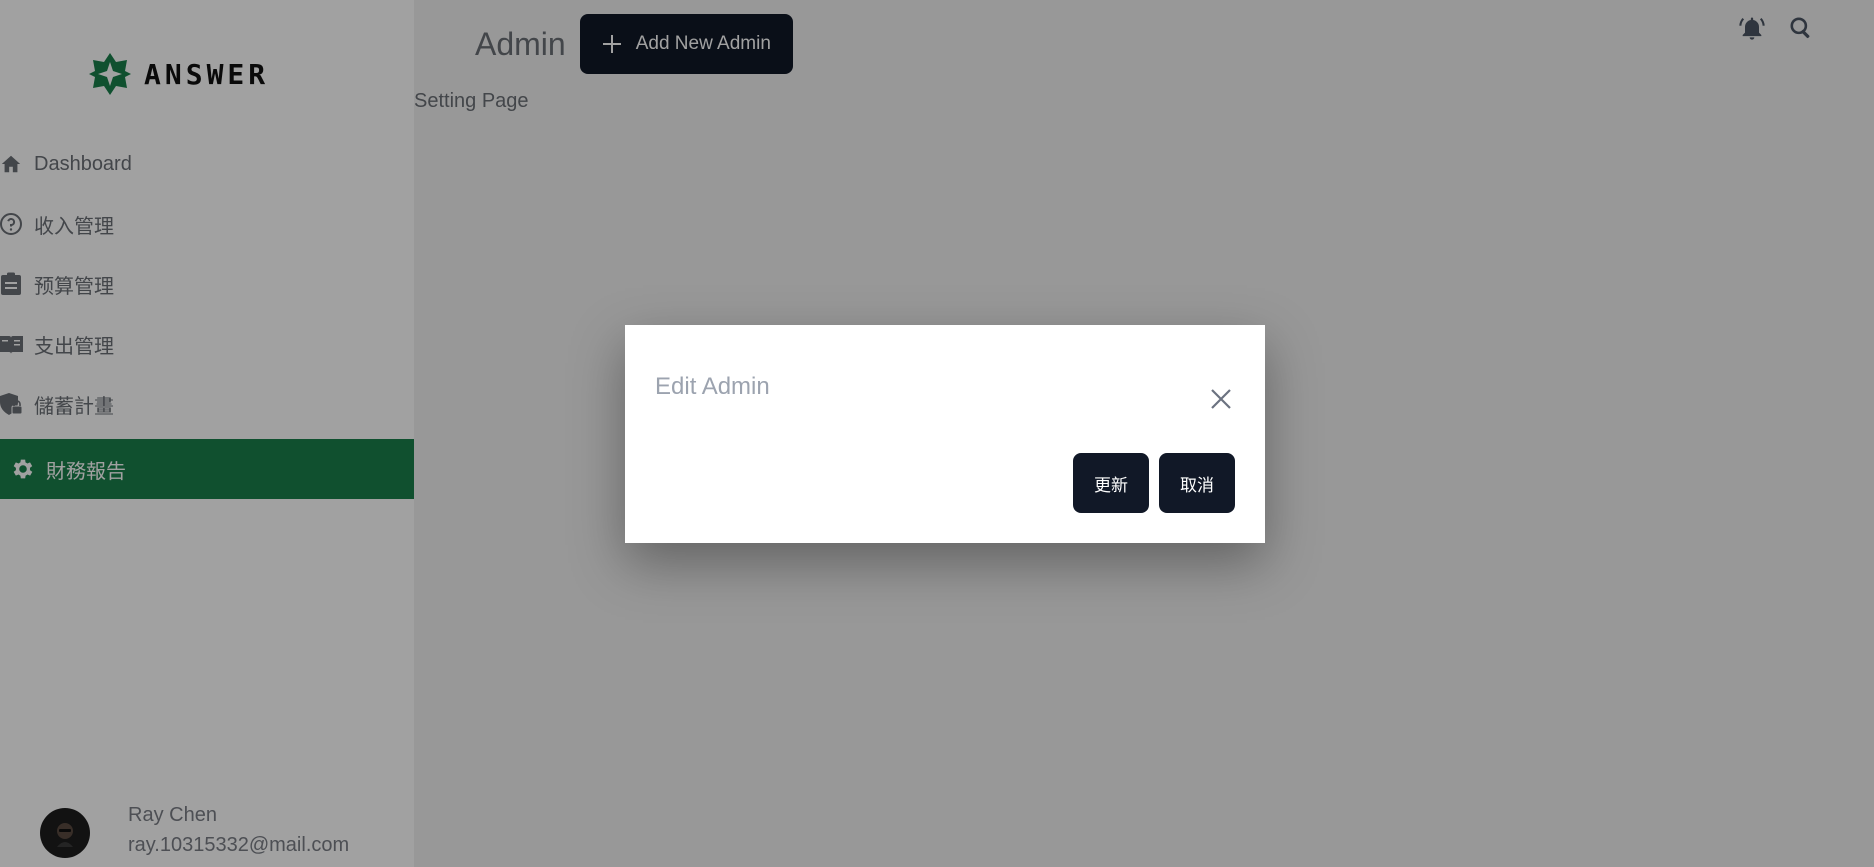 The image size is (1874, 867). What do you see at coordinates (1154, 483) in the screenshot?
I see `modal-actions: 更新 取消` at bounding box center [1154, 483].